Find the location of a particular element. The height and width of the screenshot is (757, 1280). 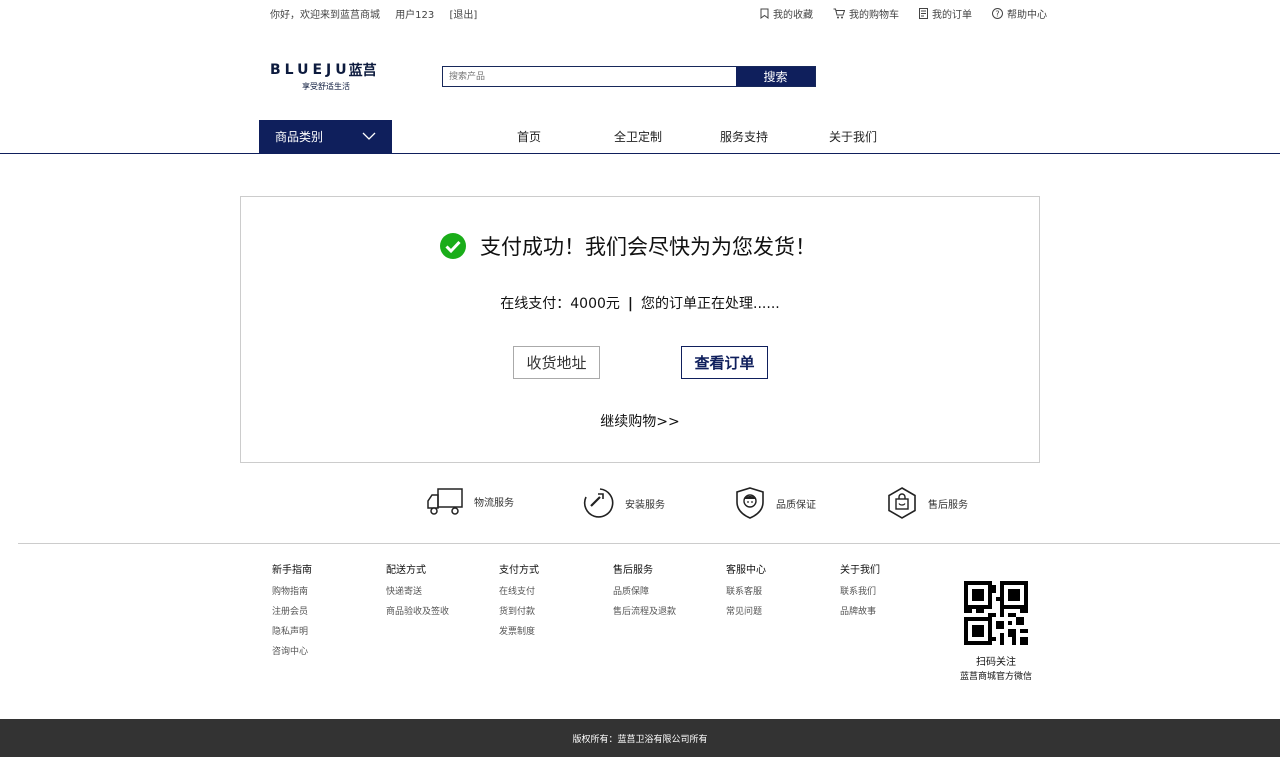

footer-link: 货到付款 is located at coordinates (519, 612).